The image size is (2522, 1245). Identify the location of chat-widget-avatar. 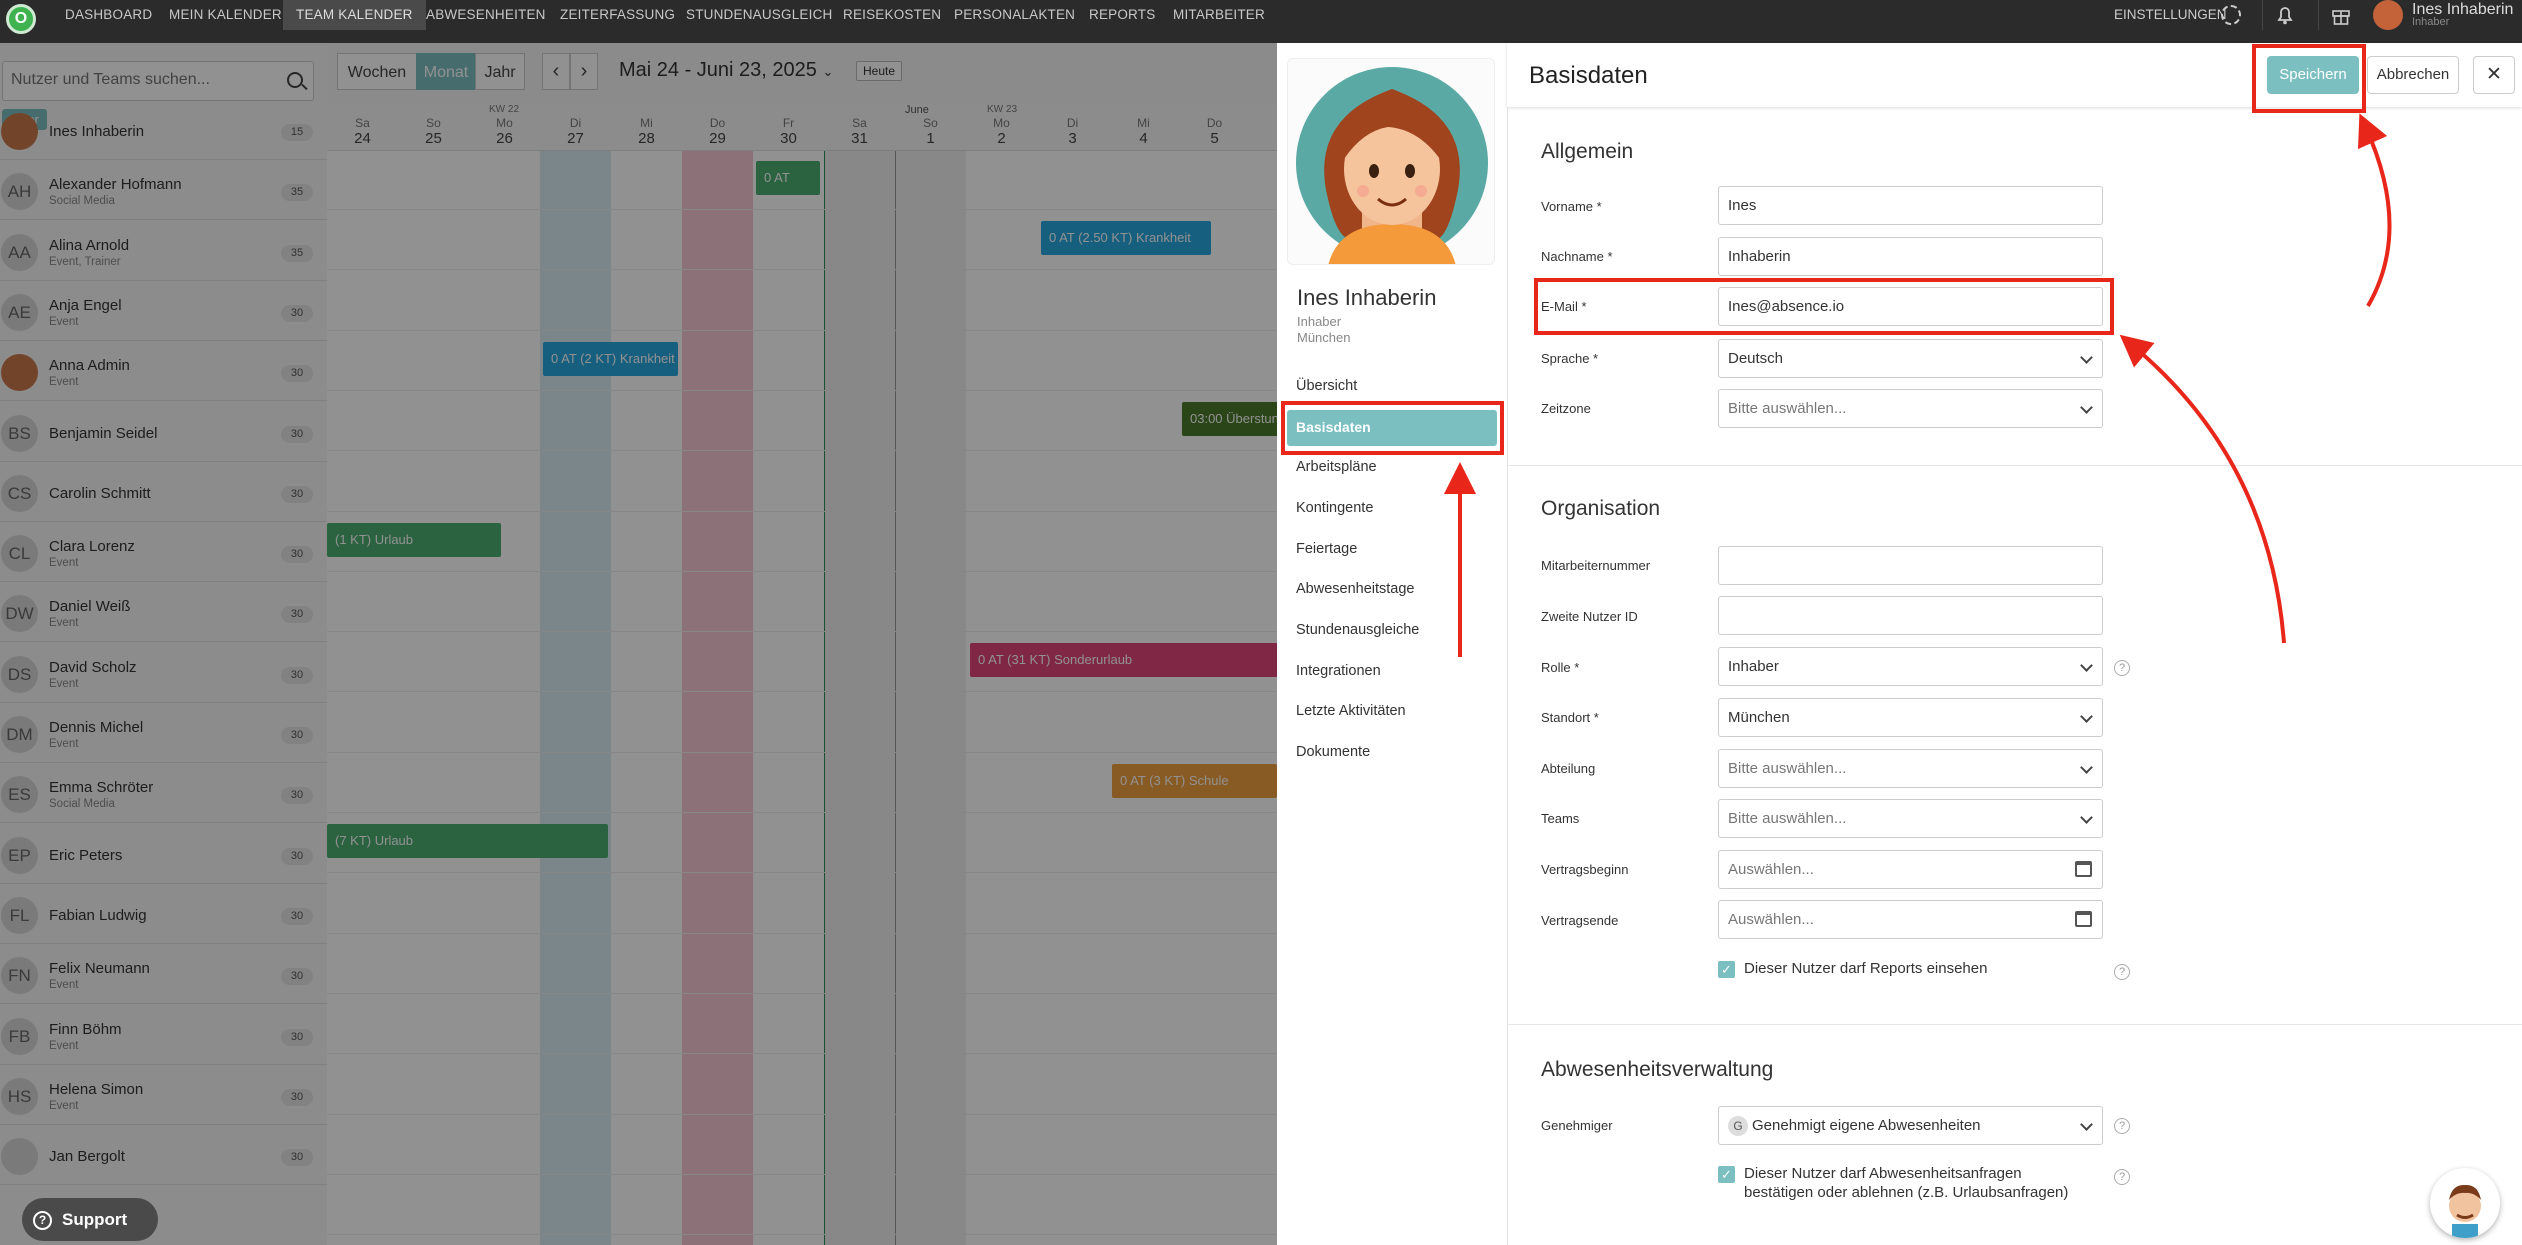
(2465, 1203).